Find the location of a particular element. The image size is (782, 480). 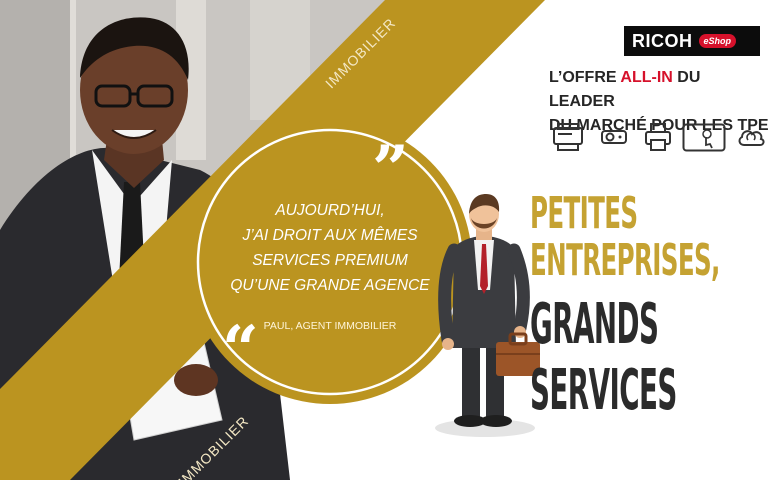

headline-line-2: entreprises, is located at coordinates (625, 260).